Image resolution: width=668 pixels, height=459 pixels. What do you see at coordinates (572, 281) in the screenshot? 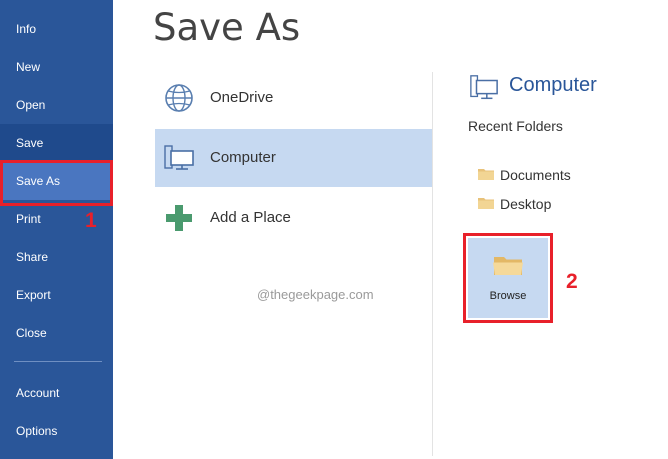
I see `annotation-number-2: 2` at bounding box center [572, 281].